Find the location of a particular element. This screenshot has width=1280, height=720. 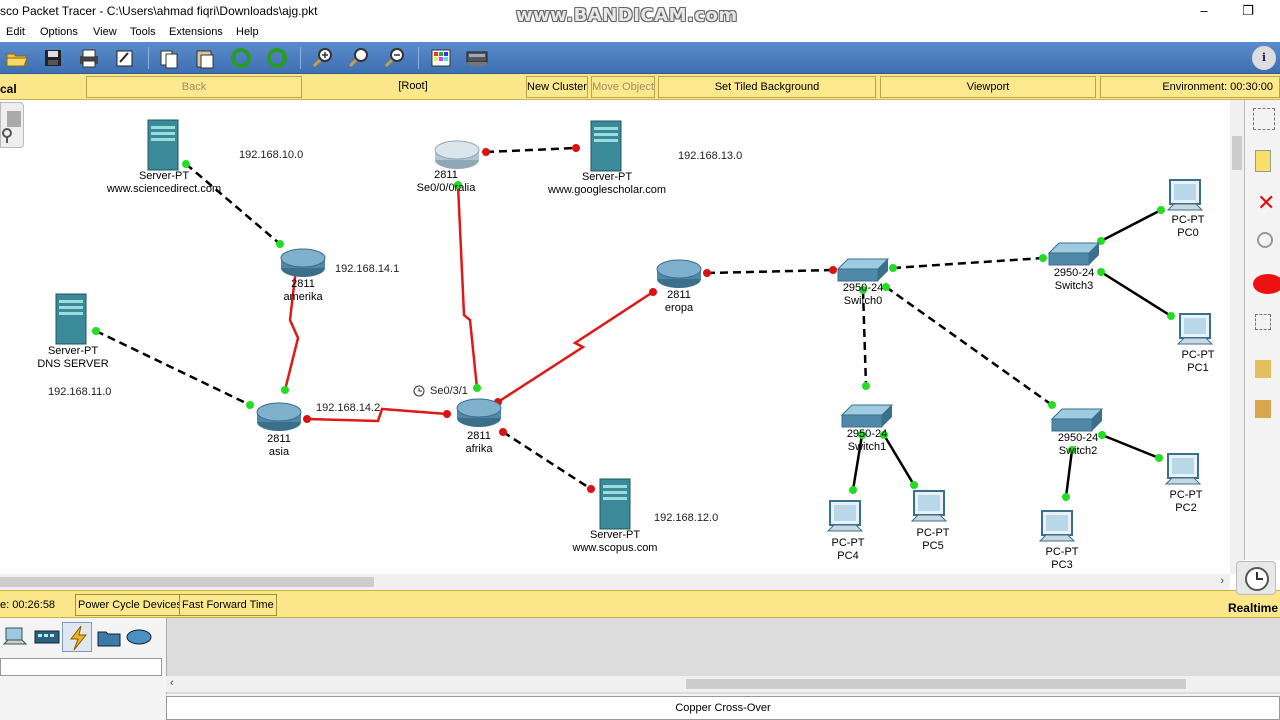

device-label-router-asia: 2811 asia is located at coordinates (279, 445).